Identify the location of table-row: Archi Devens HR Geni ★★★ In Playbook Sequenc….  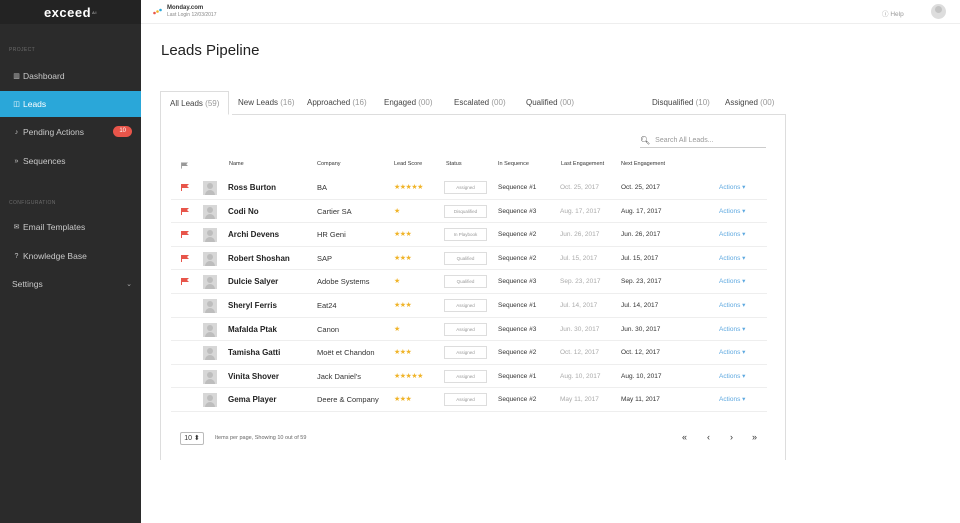
(469, 235).